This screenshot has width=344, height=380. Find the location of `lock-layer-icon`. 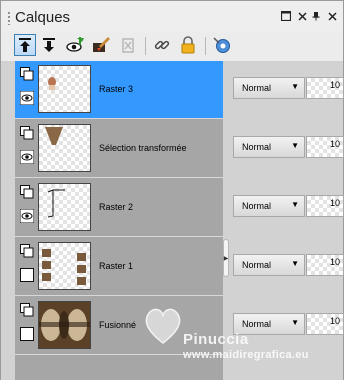

lock-layer-icon is located at coordinates (188, 45).